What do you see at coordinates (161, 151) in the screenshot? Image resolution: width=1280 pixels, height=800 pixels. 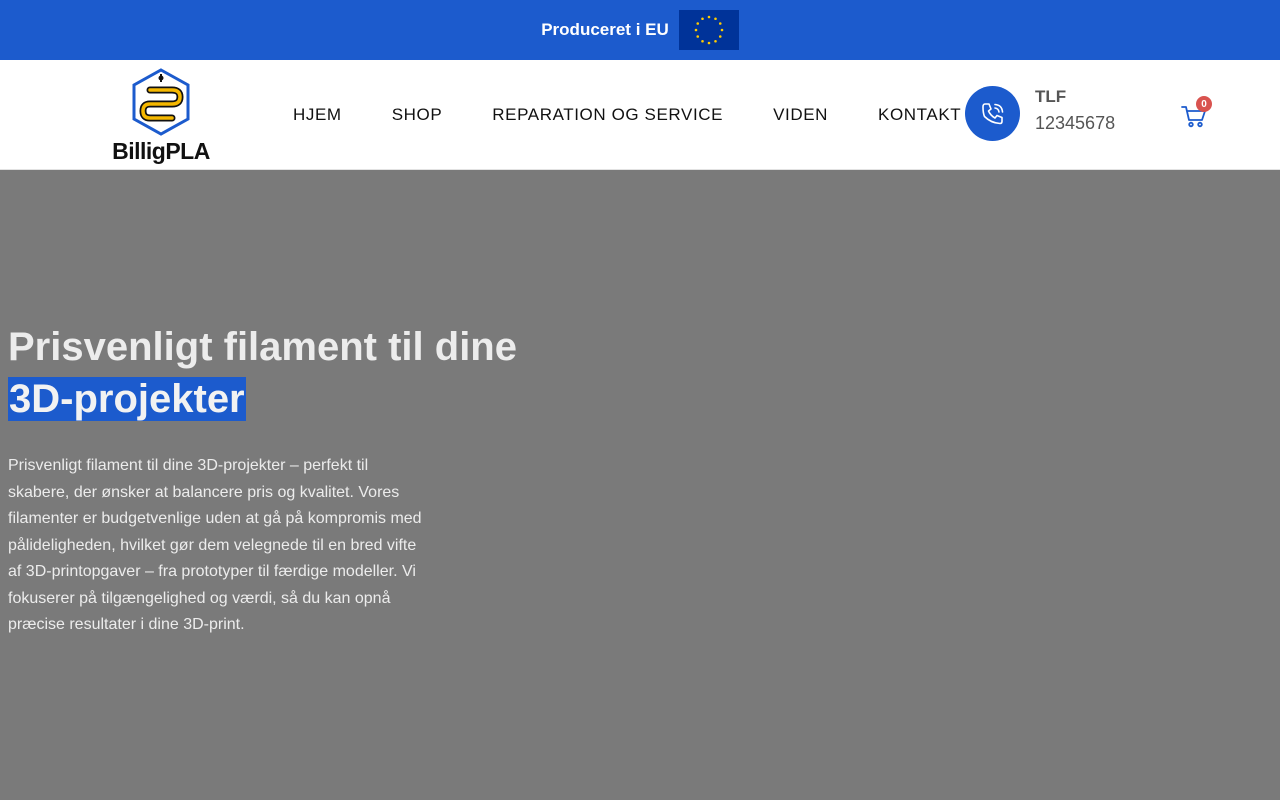 I see `logo-text: BilligPLA` at bounding box center [161, 151].